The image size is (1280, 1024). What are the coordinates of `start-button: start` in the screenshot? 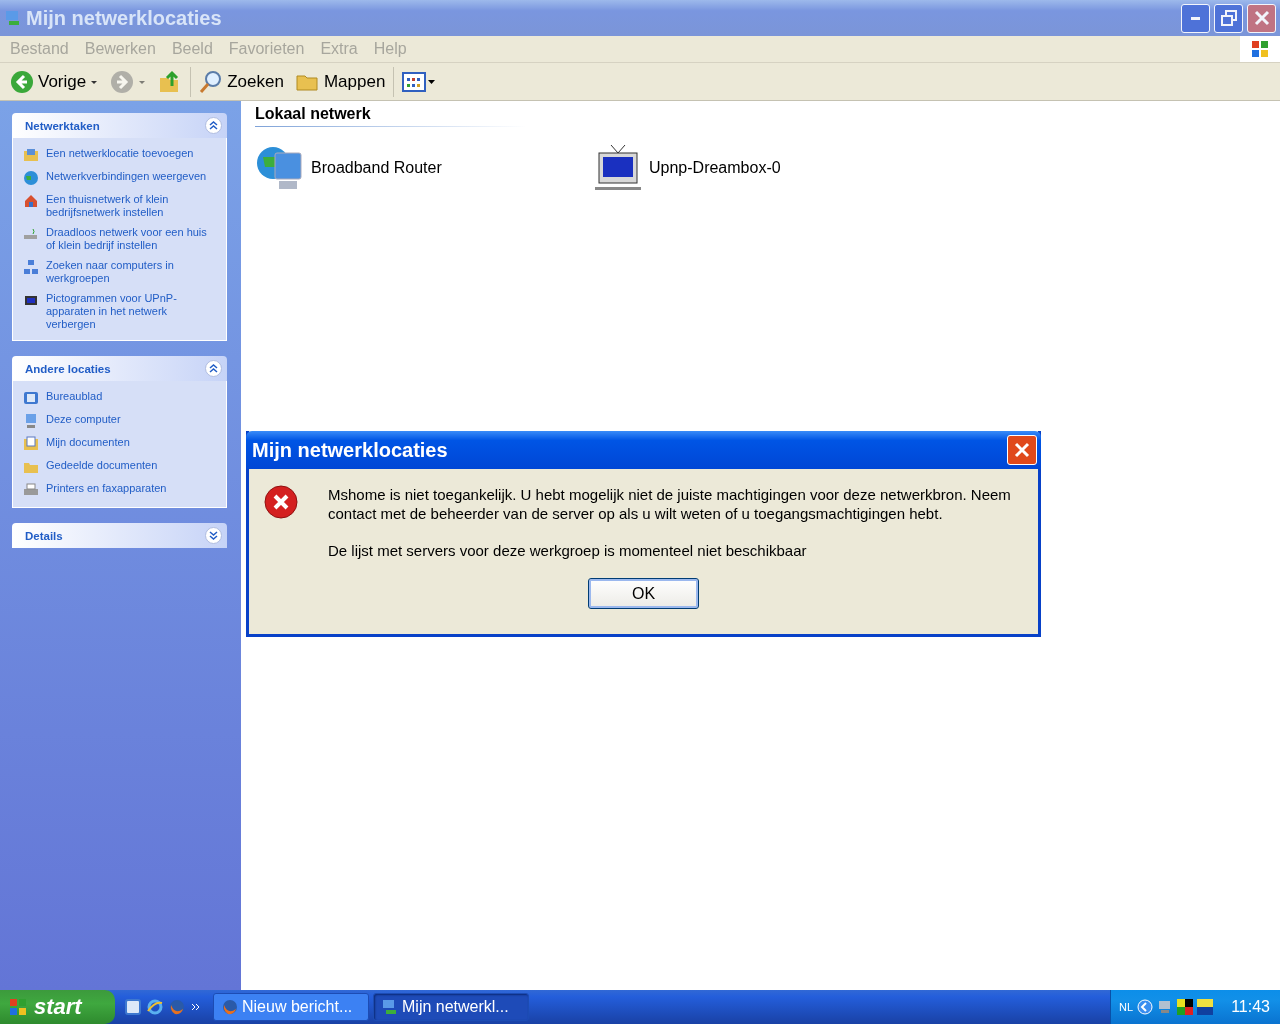 It's located at (57, 1007).